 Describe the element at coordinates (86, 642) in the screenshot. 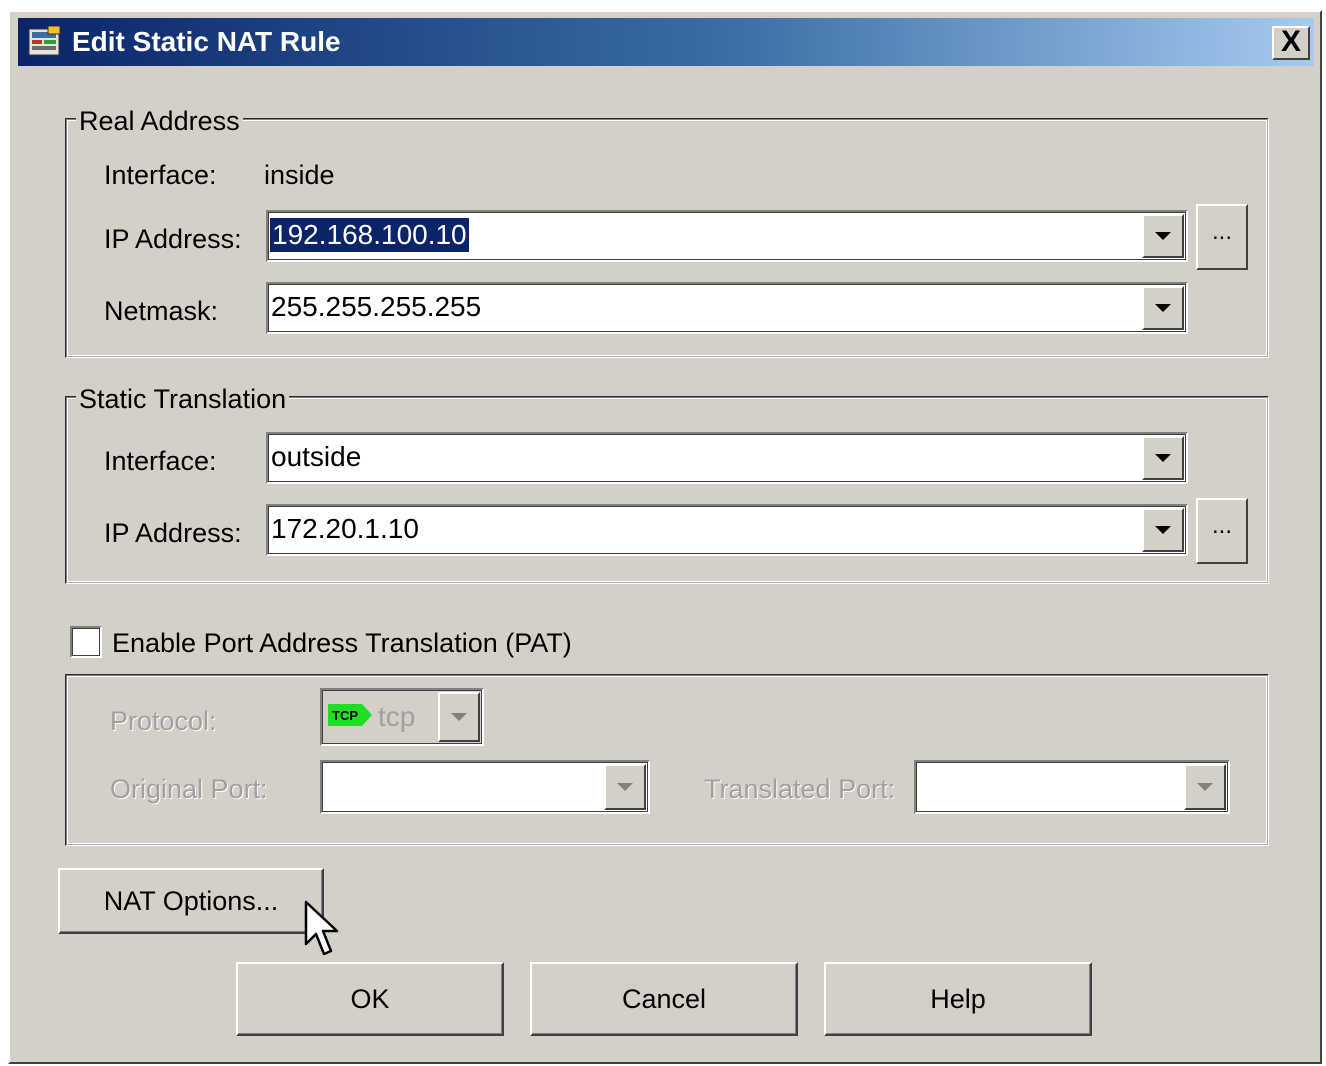

I see `enable-pat-checkbox` at that location.